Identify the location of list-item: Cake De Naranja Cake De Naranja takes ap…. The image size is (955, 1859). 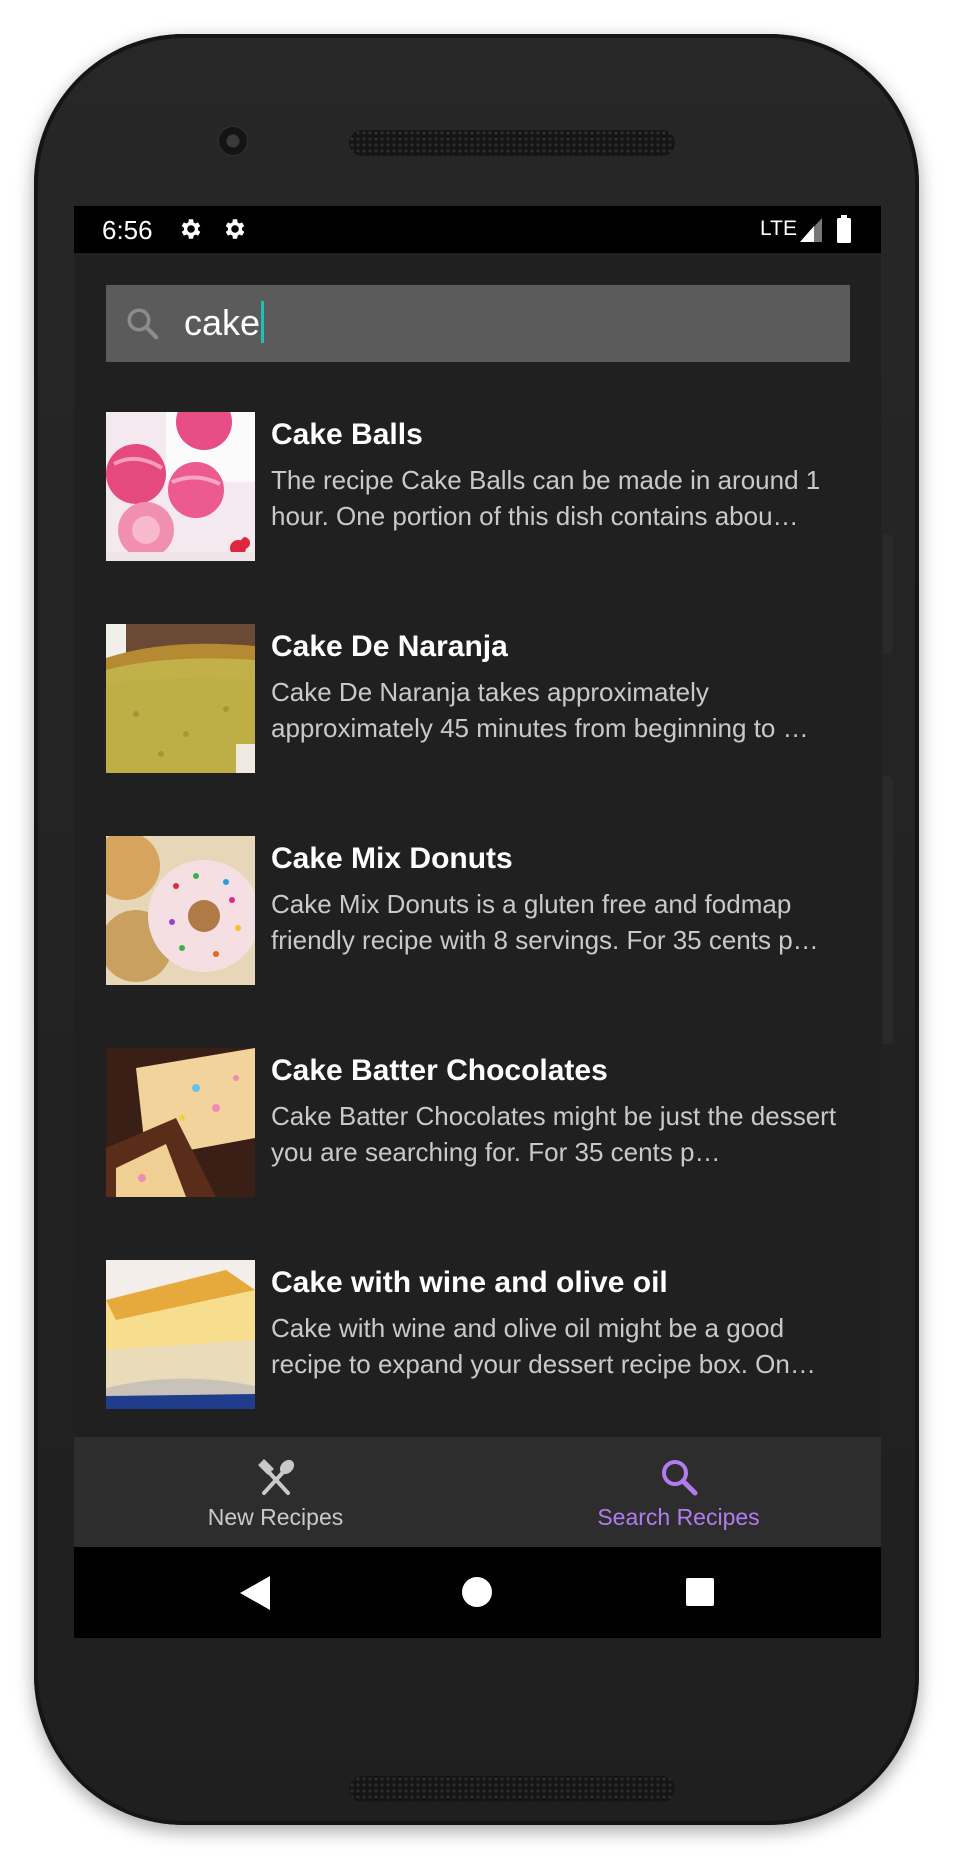
(478, 699).